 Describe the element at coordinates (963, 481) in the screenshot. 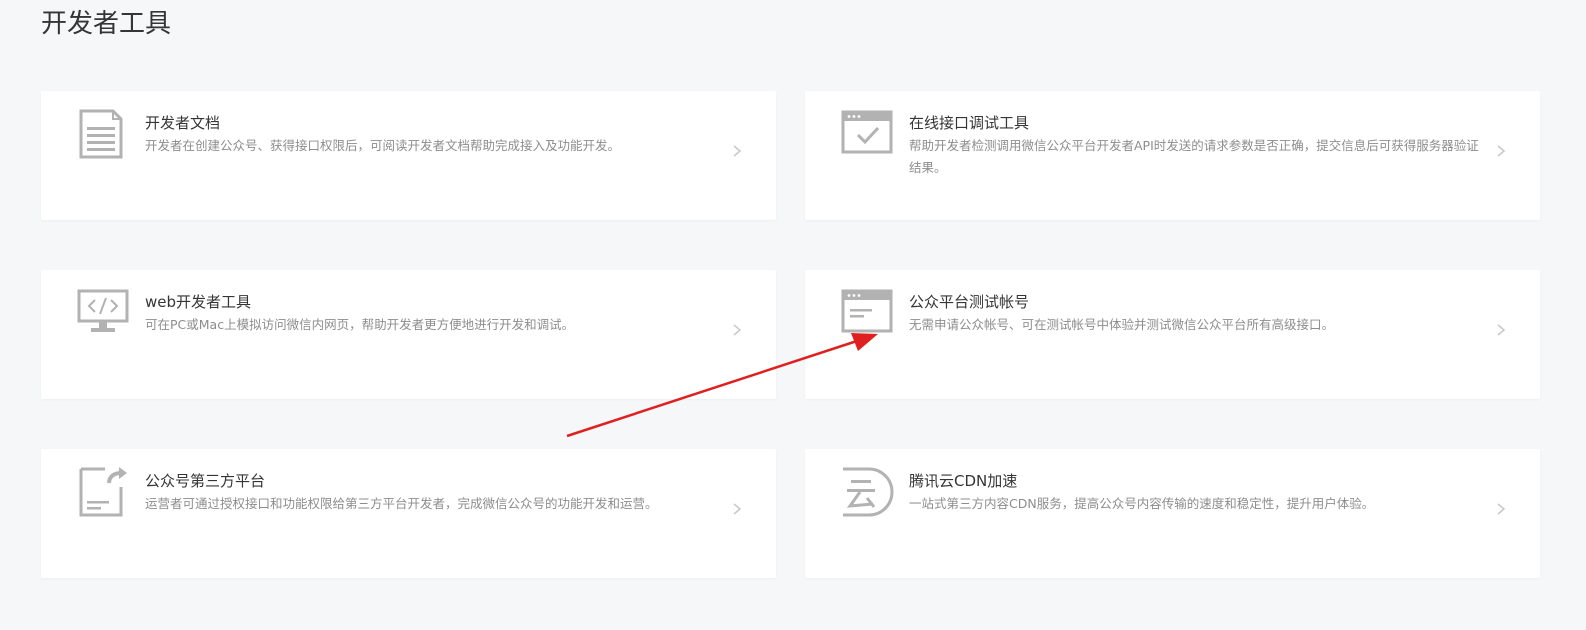

I see `card-title: 腾讯云CDN加速` at that location.